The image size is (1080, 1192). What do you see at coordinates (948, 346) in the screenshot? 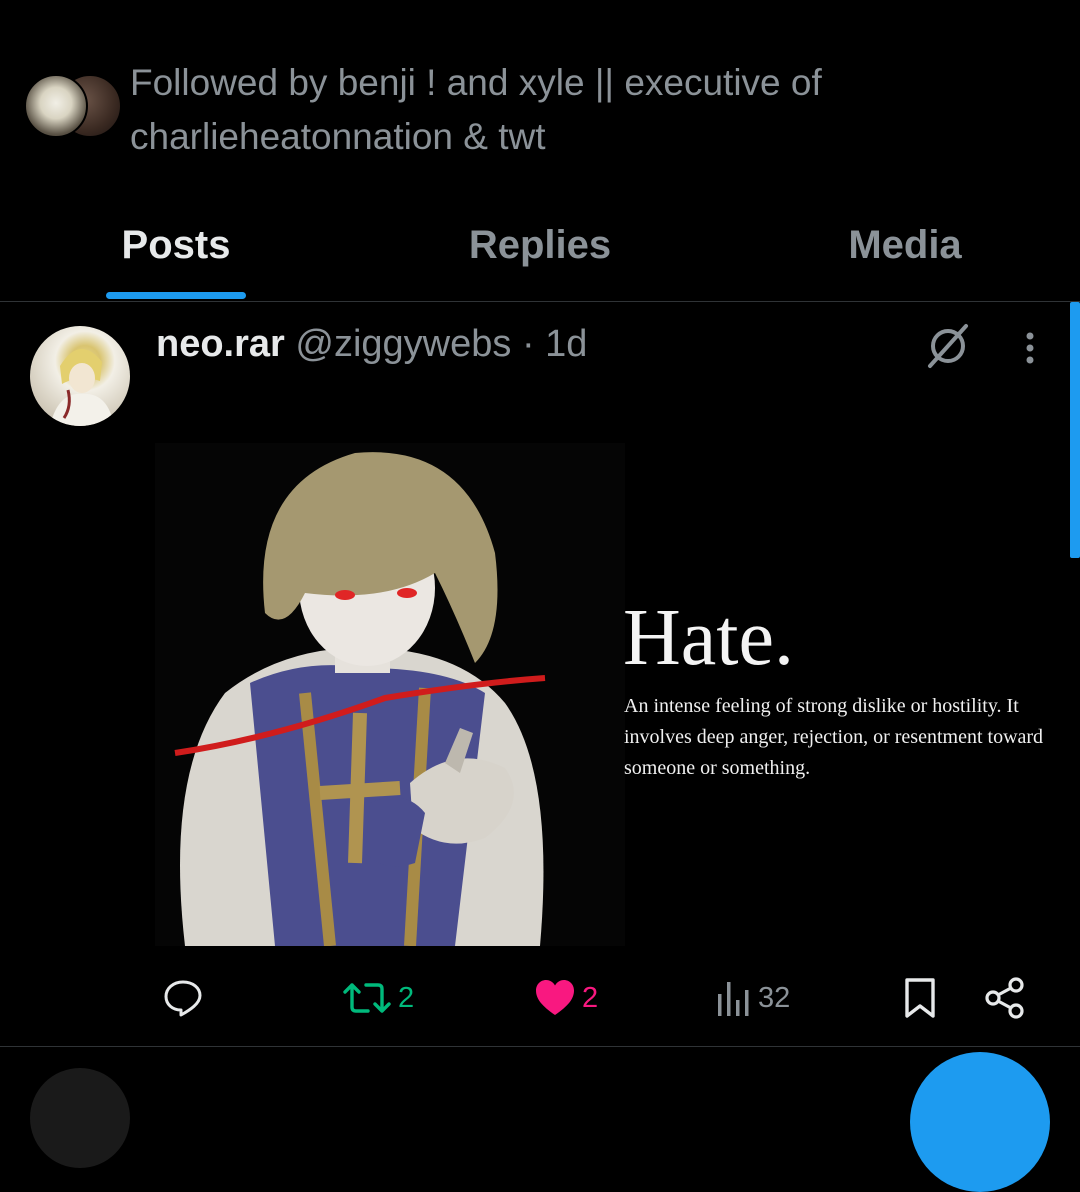
I see `grok-icon` at bounding box center [948, 346].